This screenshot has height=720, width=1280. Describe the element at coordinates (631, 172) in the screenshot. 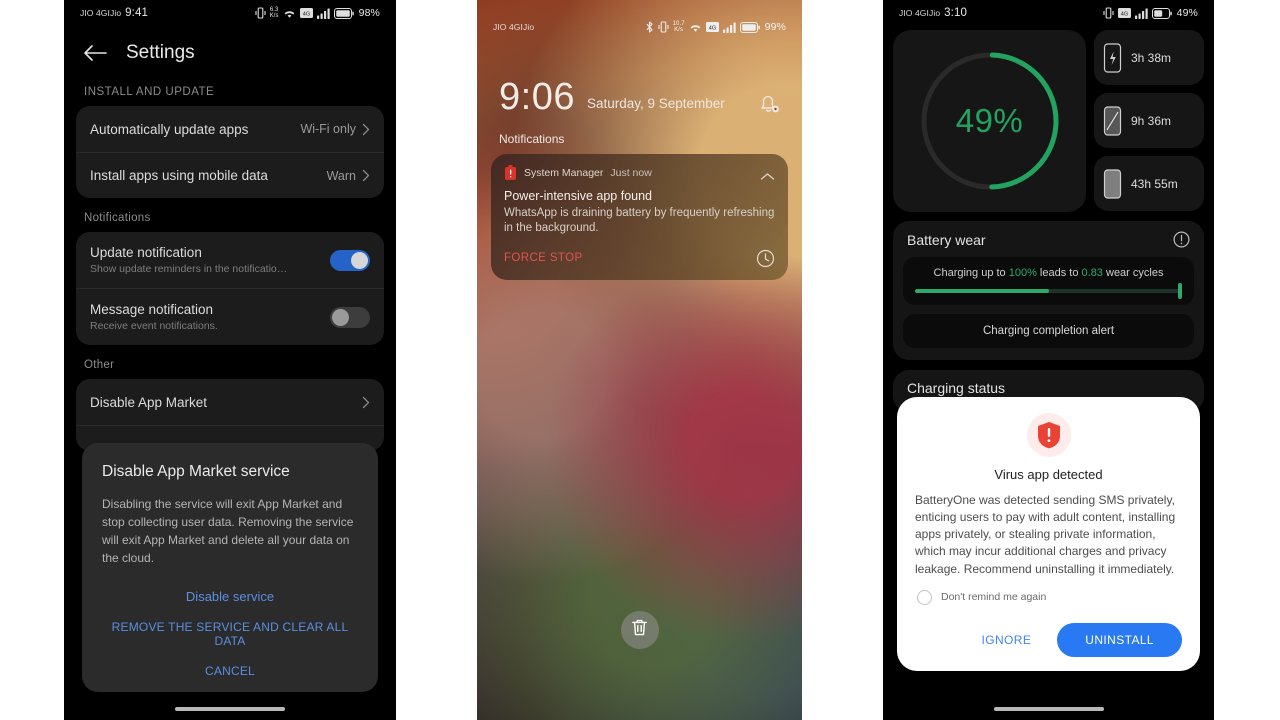

I see `notification-timestamp: Just now` at that location.